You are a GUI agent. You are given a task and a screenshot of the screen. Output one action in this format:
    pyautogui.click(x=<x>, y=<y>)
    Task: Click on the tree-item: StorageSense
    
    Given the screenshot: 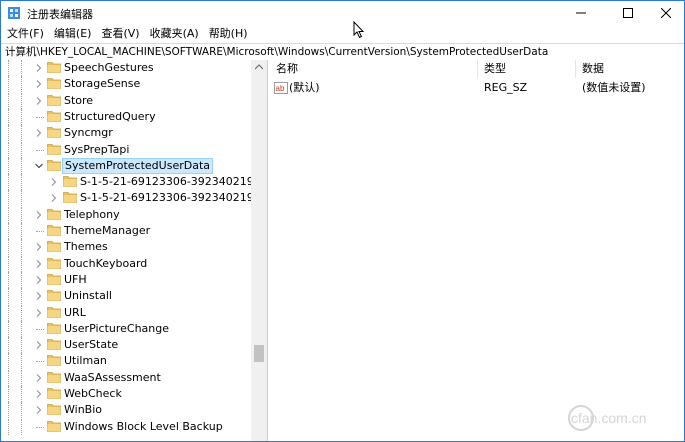 What is the action you would take?
    pyautogui.click(x=126, y=84)
    